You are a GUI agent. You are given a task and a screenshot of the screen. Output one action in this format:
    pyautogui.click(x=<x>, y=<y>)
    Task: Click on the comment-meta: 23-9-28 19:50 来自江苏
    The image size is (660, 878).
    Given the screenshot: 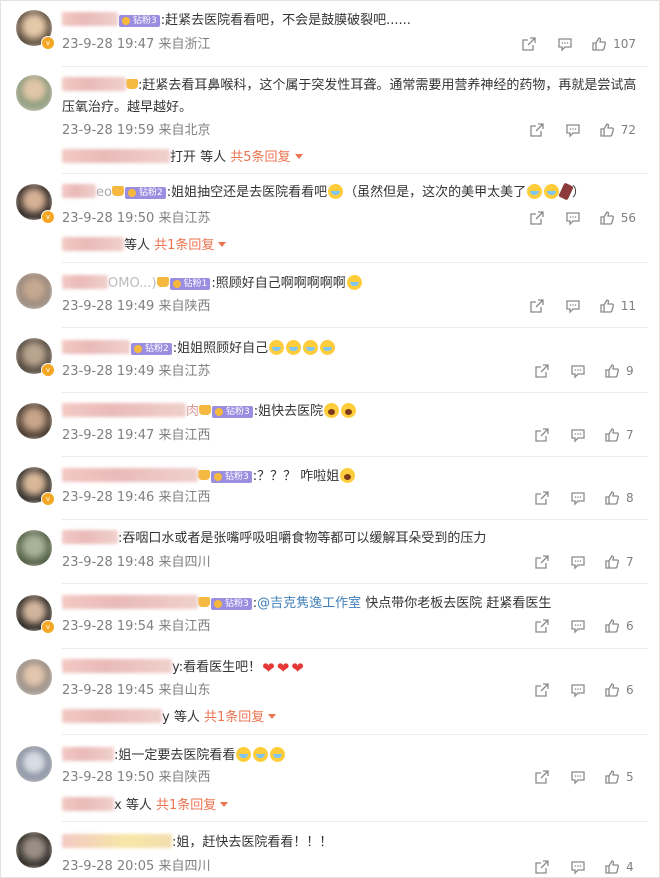 What is the action you would take?
    pyautogui.click(x=136, y=219)
    